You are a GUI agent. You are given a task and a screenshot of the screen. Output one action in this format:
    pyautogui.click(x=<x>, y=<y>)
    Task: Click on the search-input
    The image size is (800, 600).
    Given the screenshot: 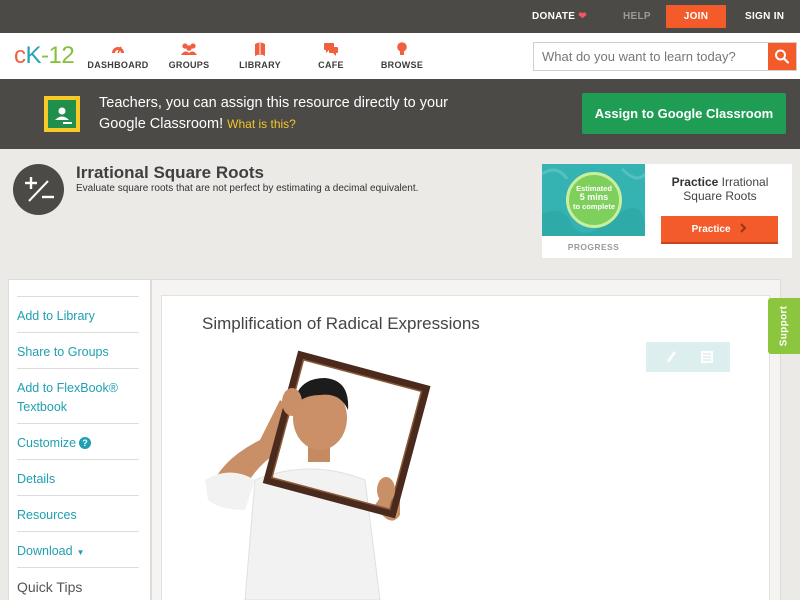 What is the action you would take?
    pyautogui.click(x=651, y=56)
    